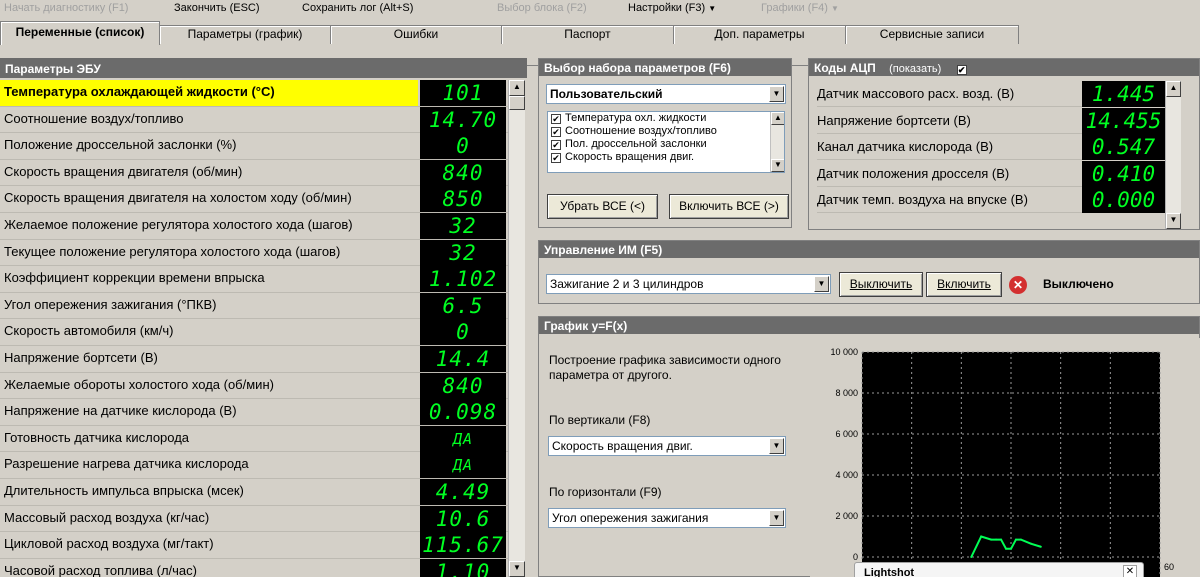 The image size is (1200, 577). I want to click on vertical-axis-select: Скорость вращения двиг. ▼, so click(667, 446).